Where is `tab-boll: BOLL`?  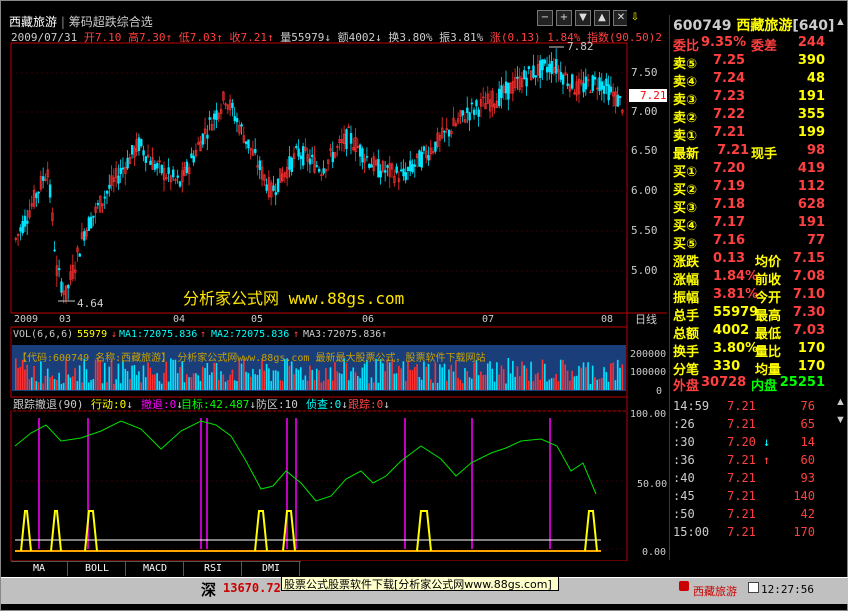 tab-boll: BOLL is located at coordinates (97, 569).